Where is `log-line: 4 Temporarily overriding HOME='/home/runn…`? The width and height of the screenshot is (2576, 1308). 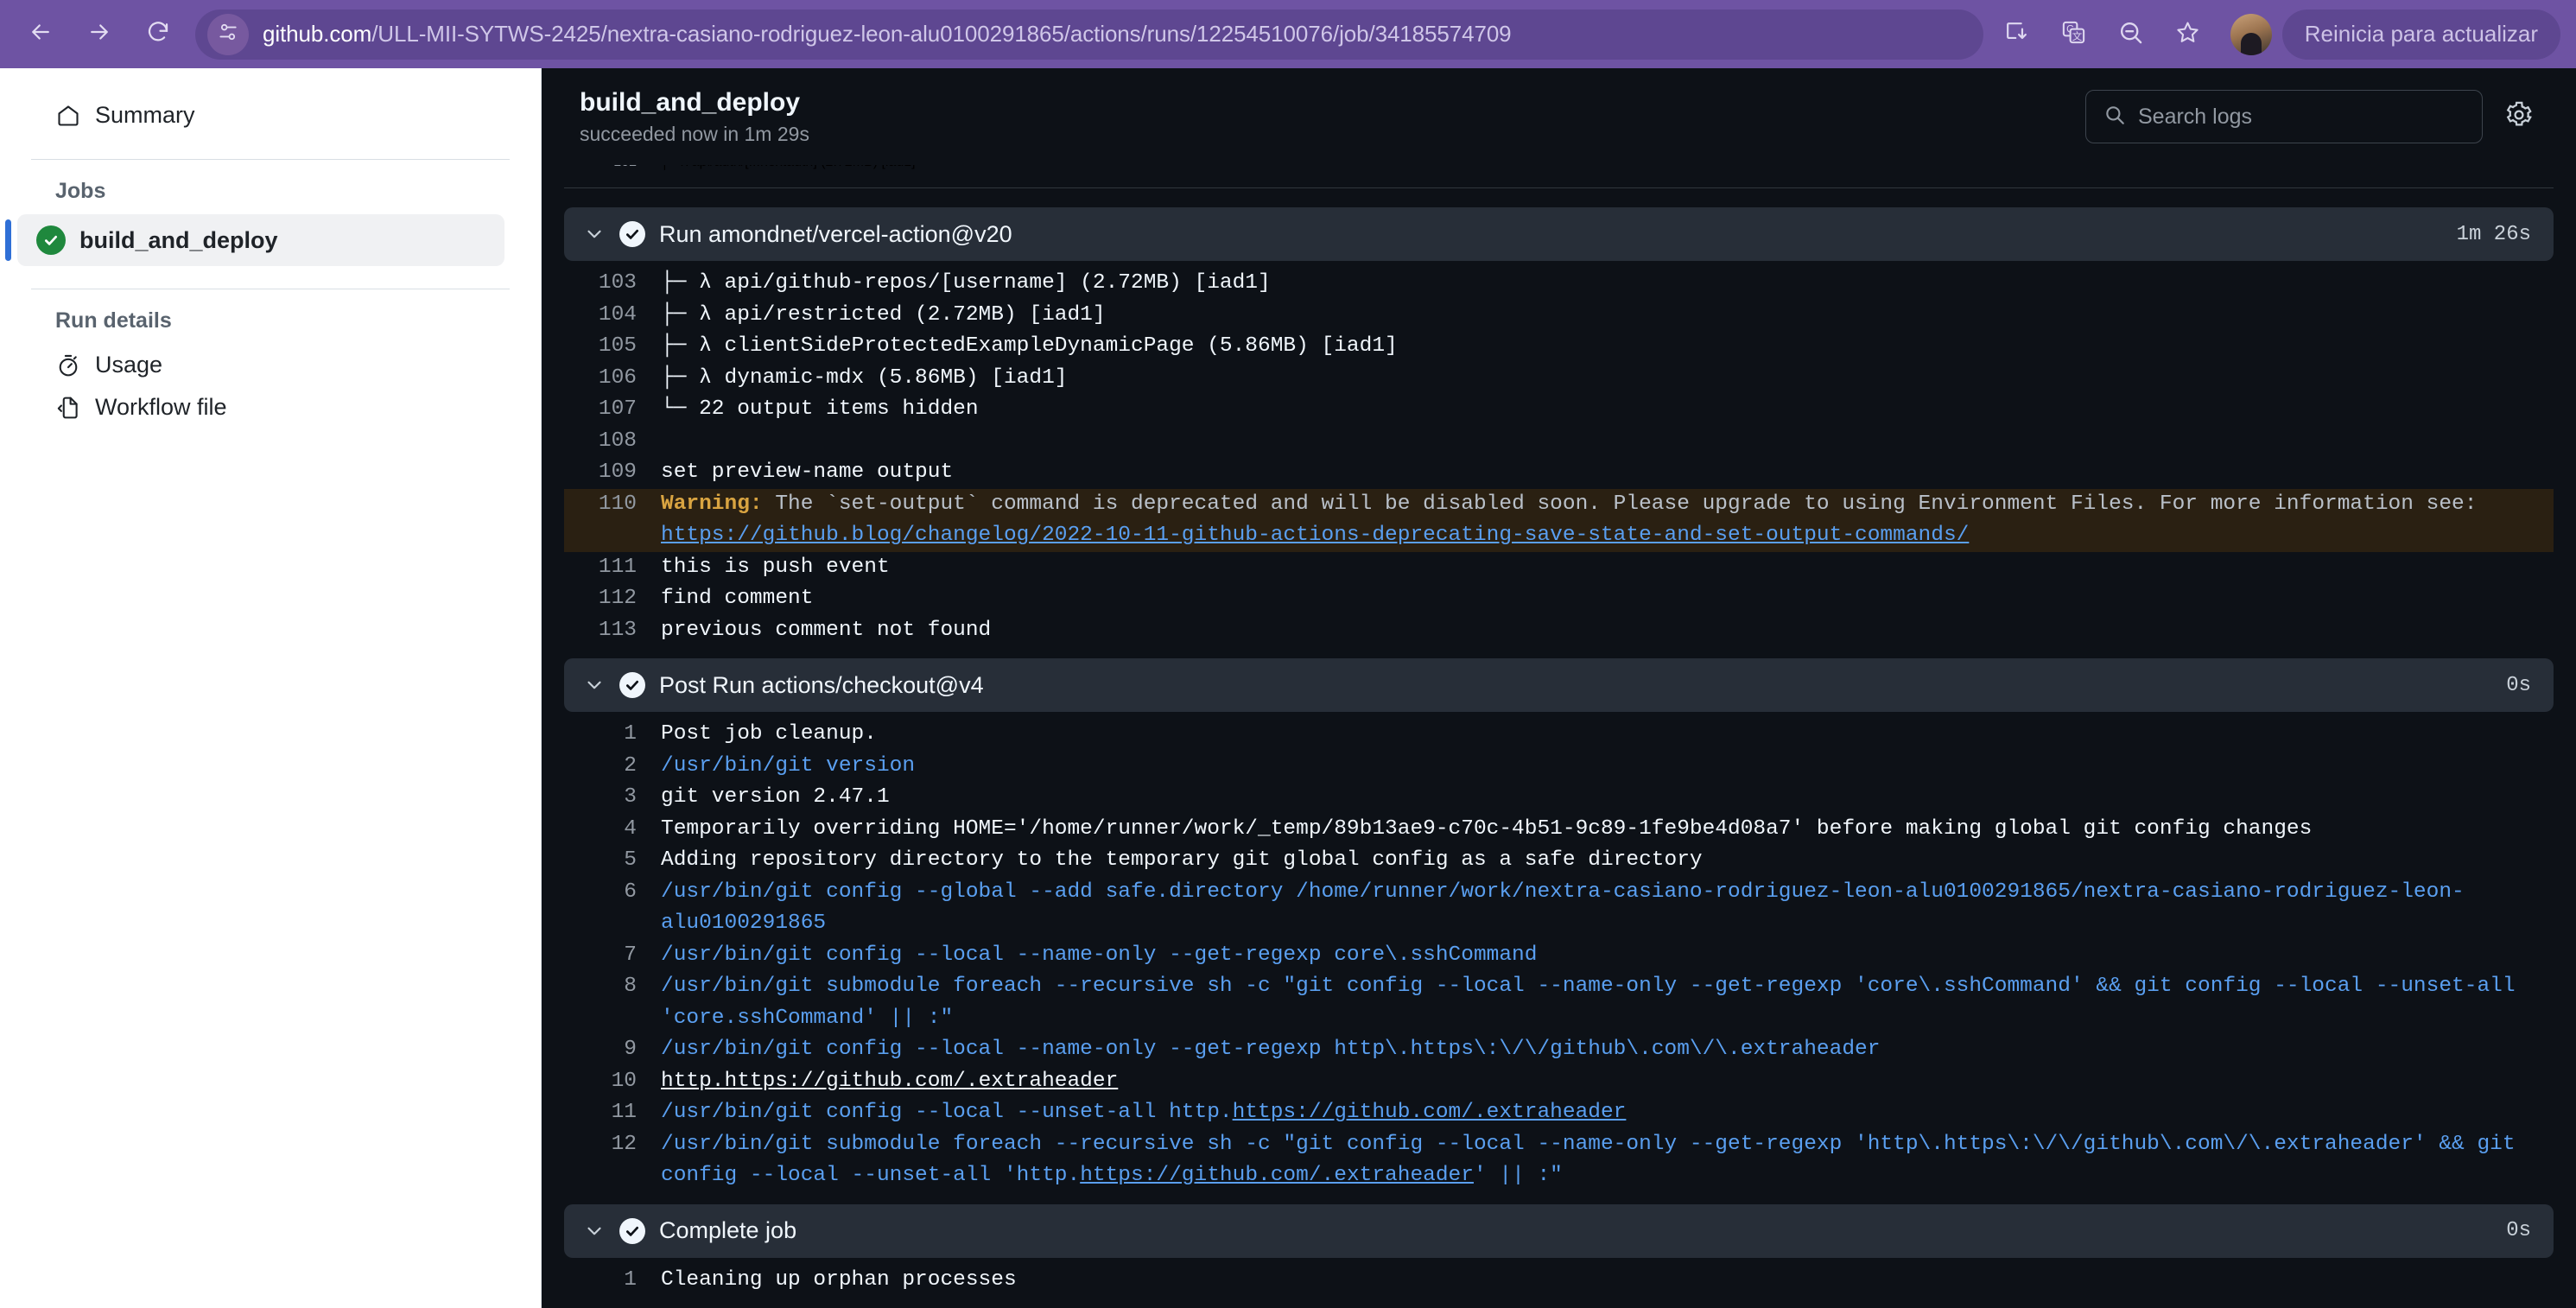 log-line: 4 Temporarily overriding HOME='/home/runn… is located at coordinates (1559, 830).